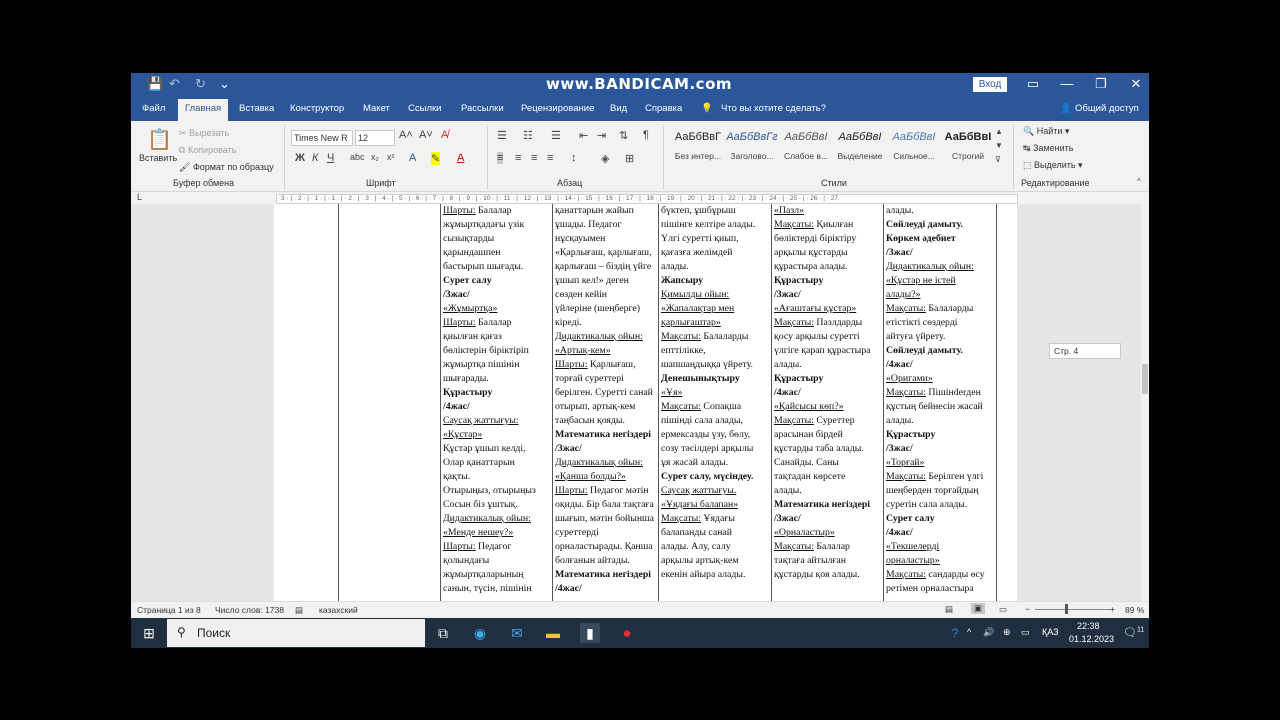  Describe the element at coordinates (629, 158) in the screenshot. I see `borders-icon: ⊞` at that location.